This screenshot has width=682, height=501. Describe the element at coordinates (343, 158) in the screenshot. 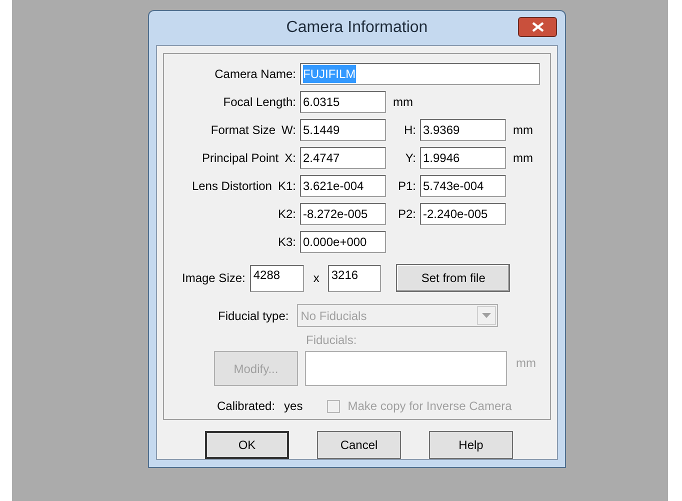

I see `input-field: 2.4747` at that location.